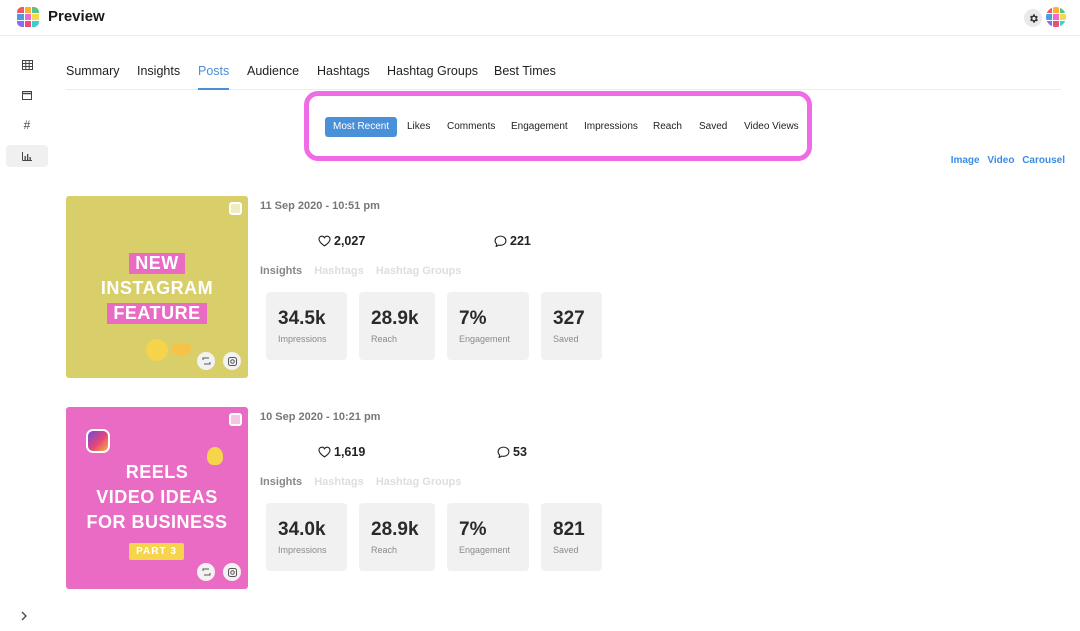 Image resolution: width=1080 pixels, height=631 pixels. What do you see at coordinates (157, 350) in the screenshot?
I see `thinking-emoji-icon` at bounding box center [157, 350].